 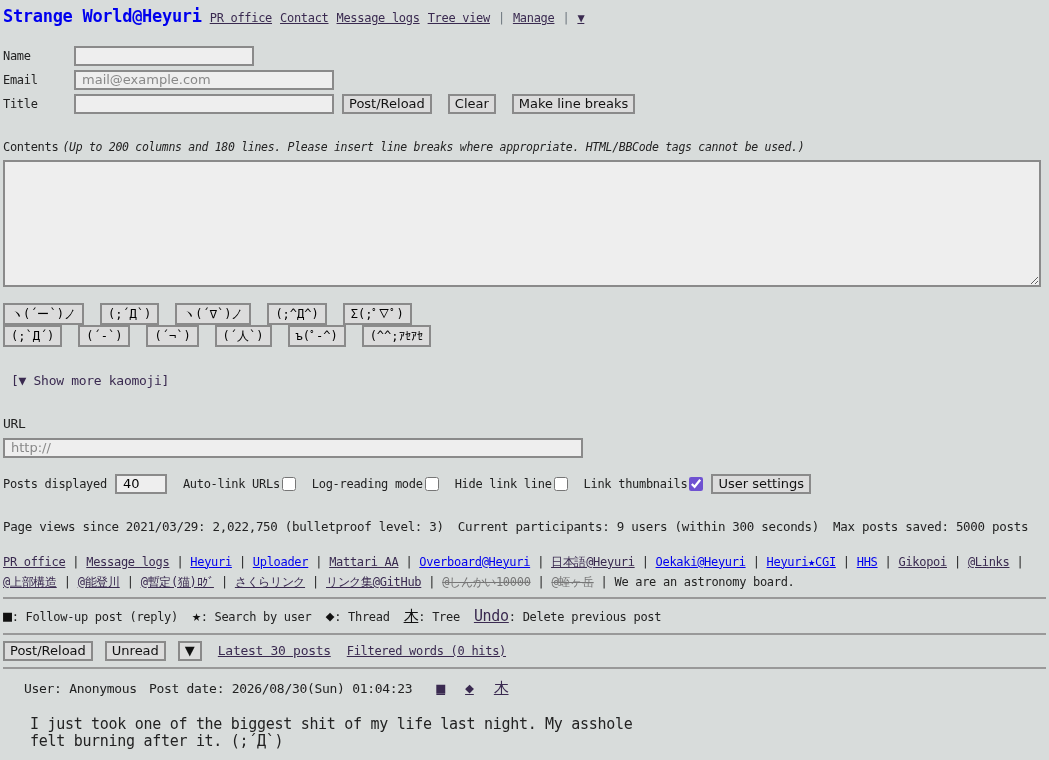 What do you see at coordinates (94, 616) in the screenshot?
I see `legend-text: : Follow-up post (reply)` at bounding box center [94, 616].